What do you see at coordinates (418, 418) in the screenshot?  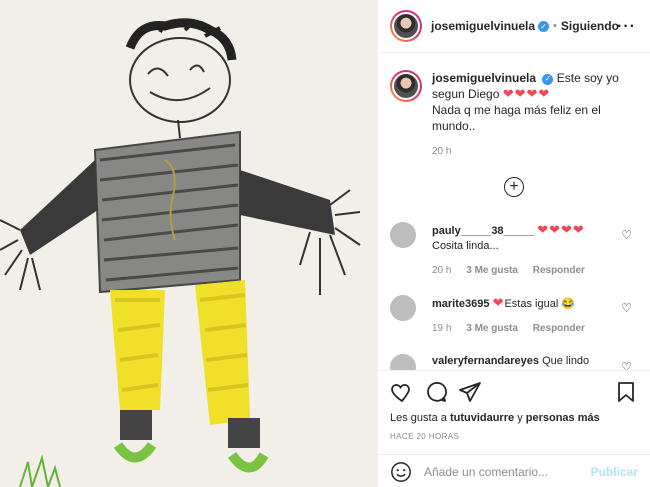 I see `likes-prefix: Les gusta a` at bounding box center [418, 418].